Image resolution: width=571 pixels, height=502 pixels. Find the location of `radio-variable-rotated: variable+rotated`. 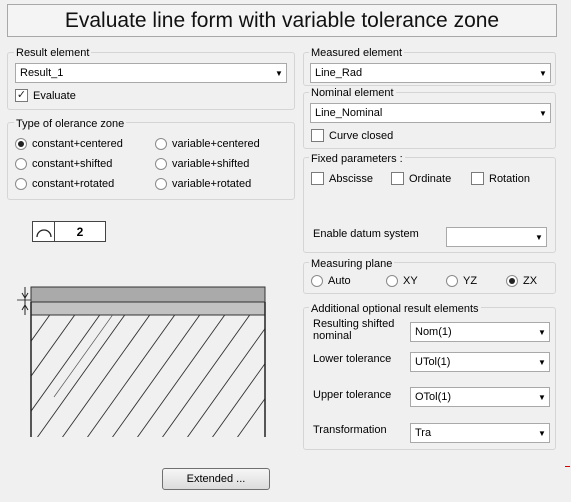

radio-variable-rotated: variable+rotated is located at coordinates (203, 184).